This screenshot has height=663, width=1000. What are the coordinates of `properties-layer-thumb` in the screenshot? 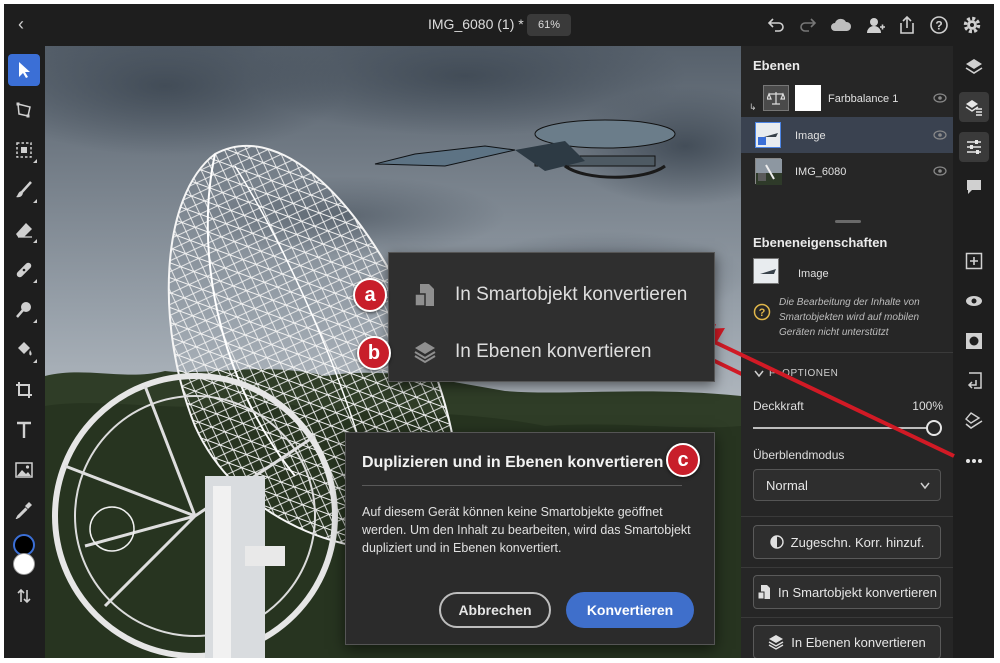 It's located at (766, 271).